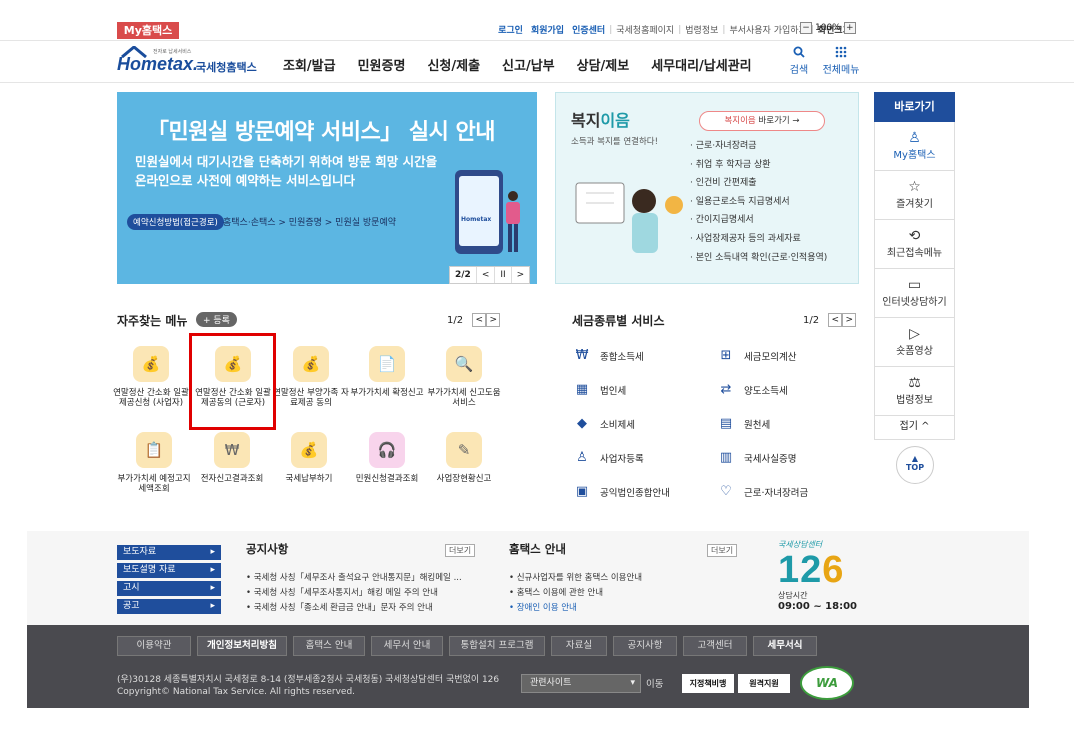 The image size is (1074, 731). I want to click on fav-vat-final-report: 📄 부가가치세 확정신고, so click(387, 372).